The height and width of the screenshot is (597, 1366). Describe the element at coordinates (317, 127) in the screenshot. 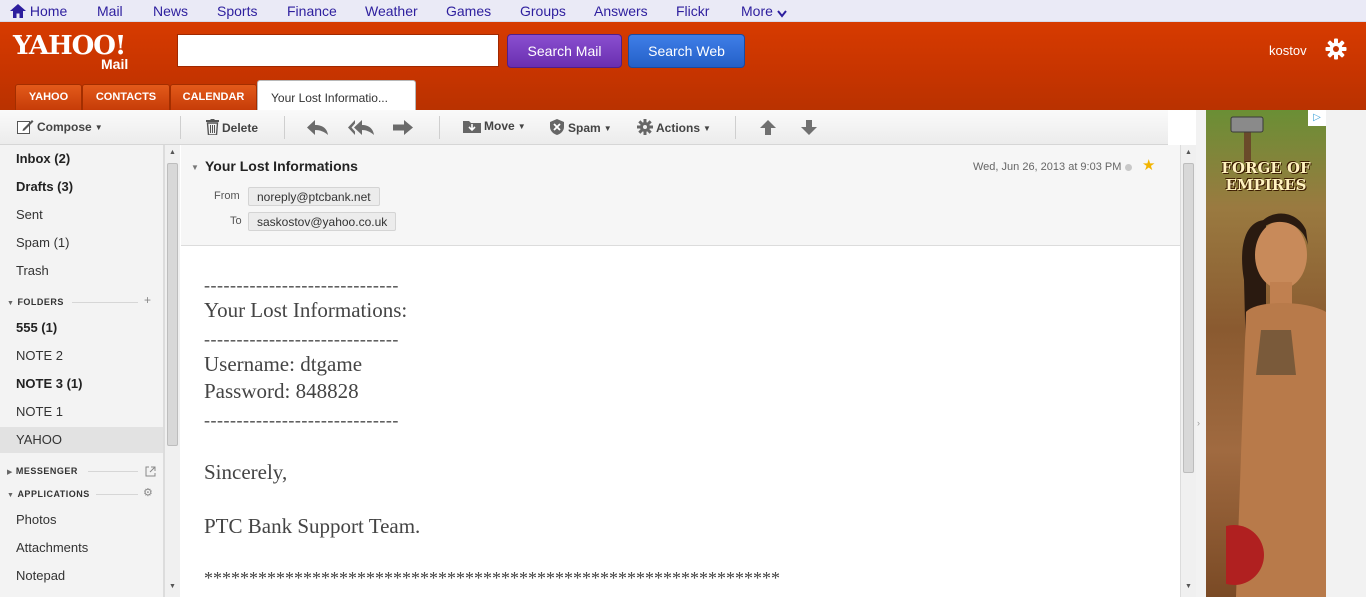

I see `reply-icon` at that location.